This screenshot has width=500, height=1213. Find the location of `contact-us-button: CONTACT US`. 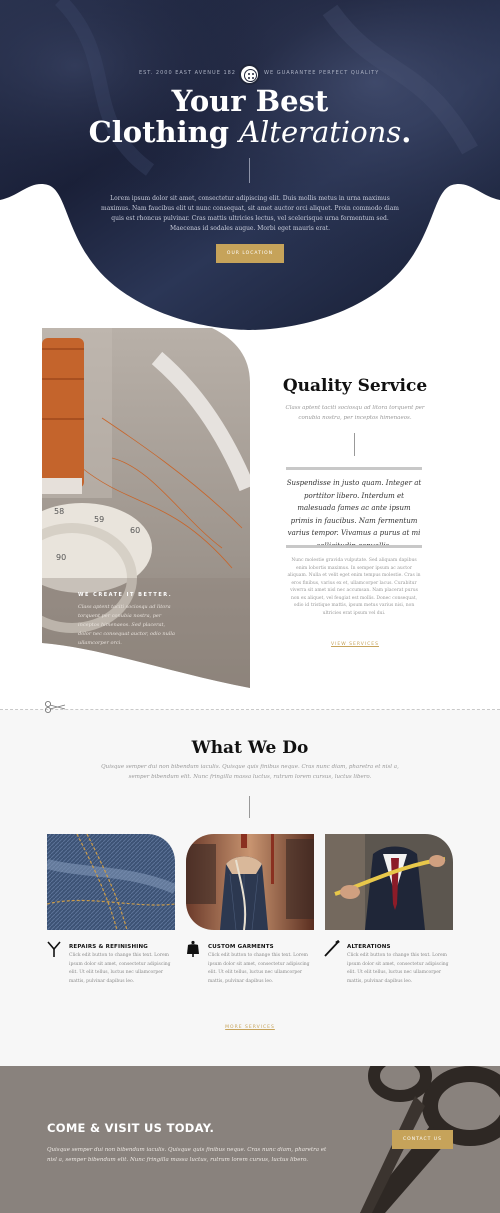

contact-us-button: CONTACT US is located at coordinates (422, 1139).